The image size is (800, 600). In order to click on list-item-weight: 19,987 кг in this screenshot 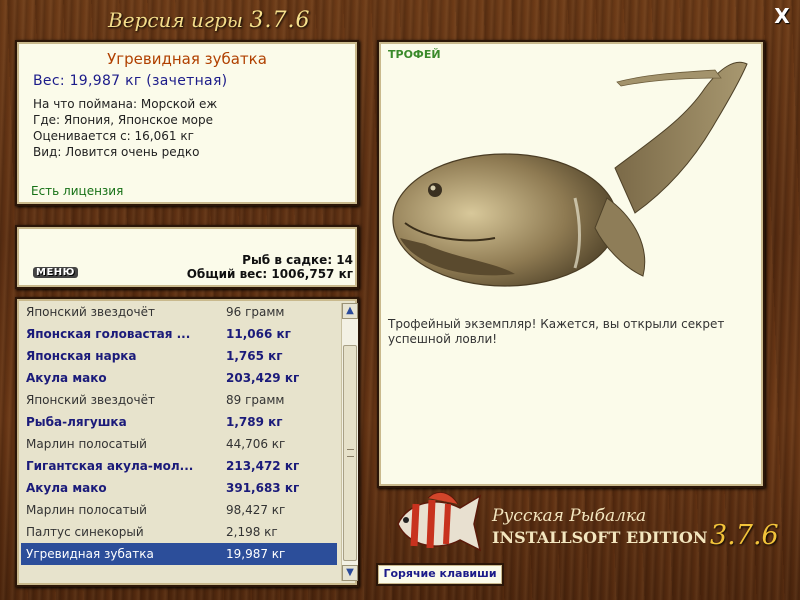, I will do `click(256, 554)`.